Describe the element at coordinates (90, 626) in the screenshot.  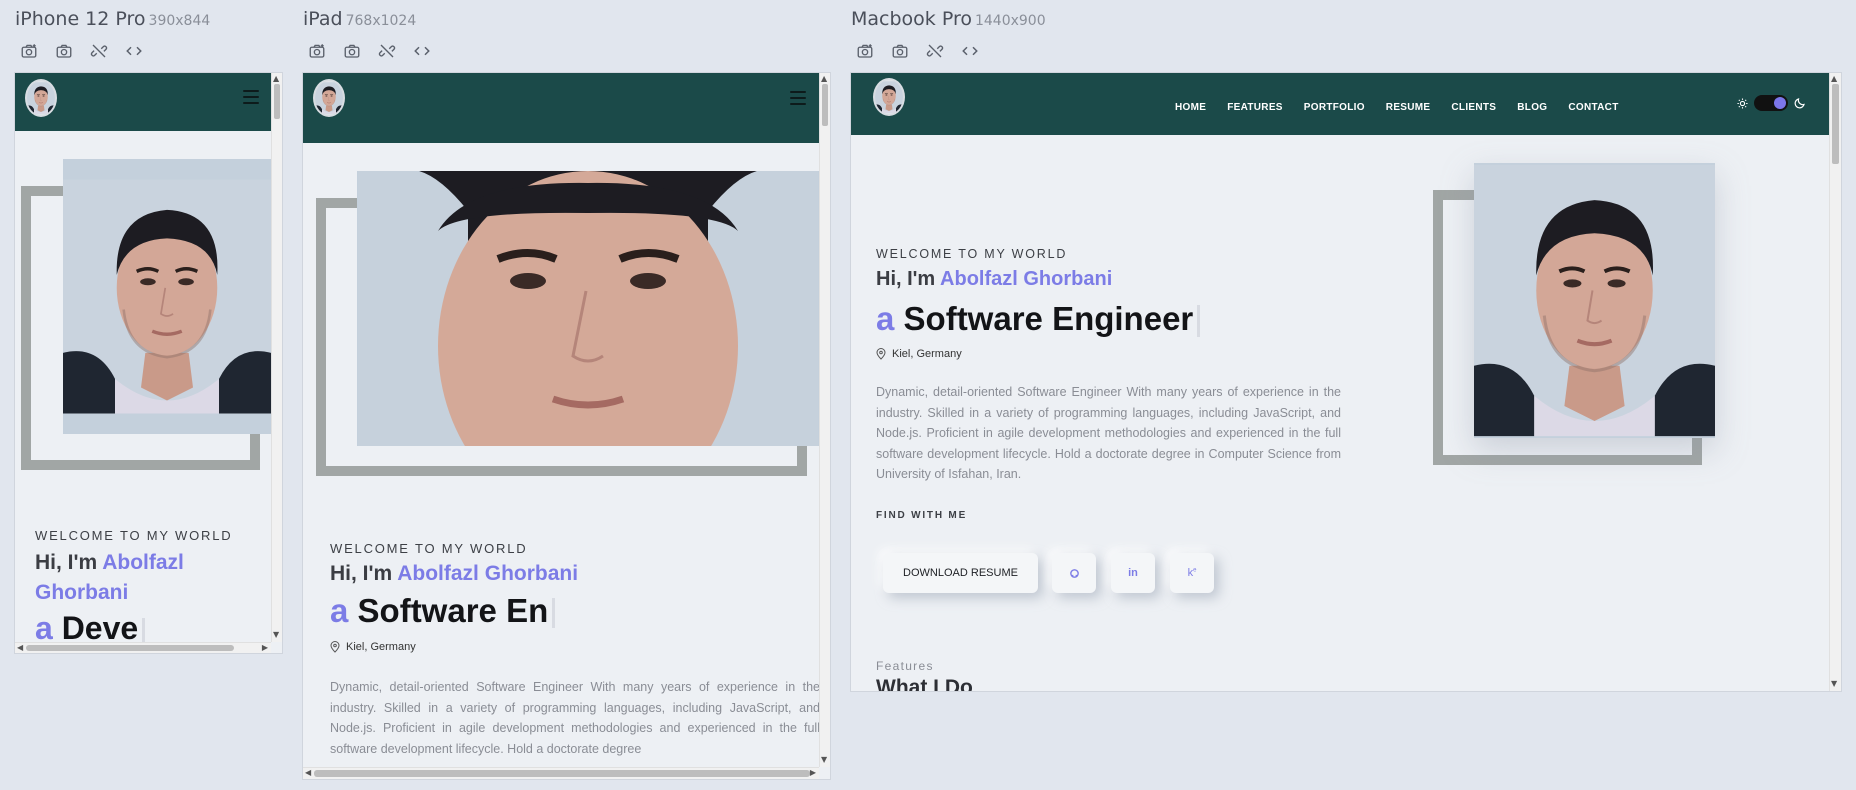
I see `typed-role: a Deve` at that location.